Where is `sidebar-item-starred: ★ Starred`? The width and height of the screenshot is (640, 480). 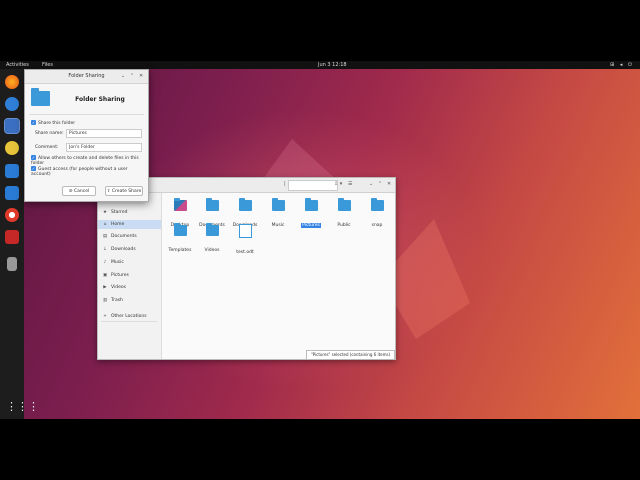
sidebar-item-starred: ★ Starred is located at coordinates (130, 212).